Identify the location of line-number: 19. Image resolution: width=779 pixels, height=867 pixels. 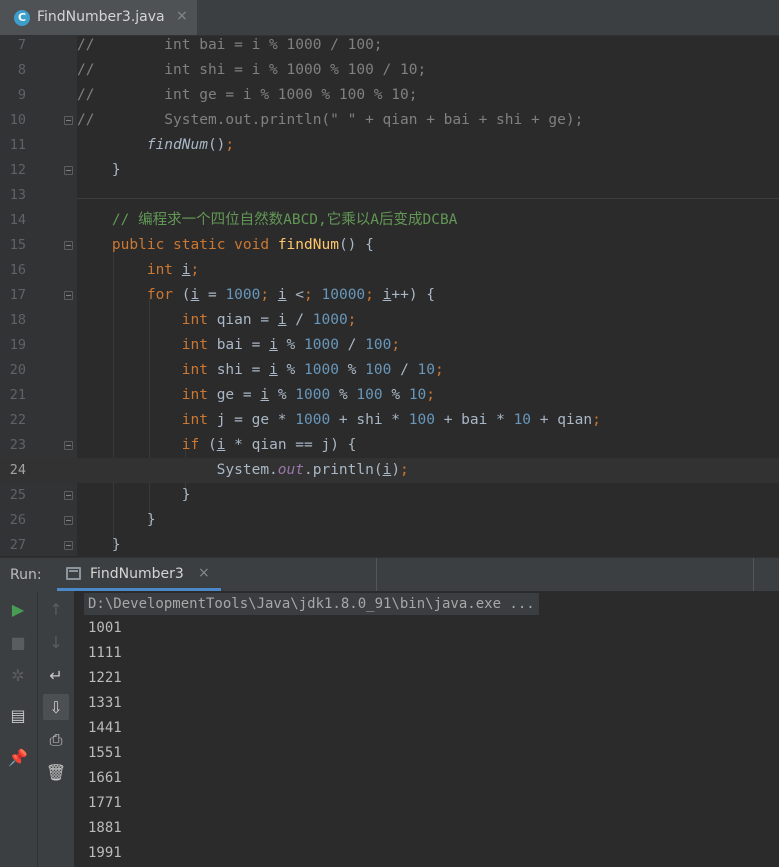
(17, 345).